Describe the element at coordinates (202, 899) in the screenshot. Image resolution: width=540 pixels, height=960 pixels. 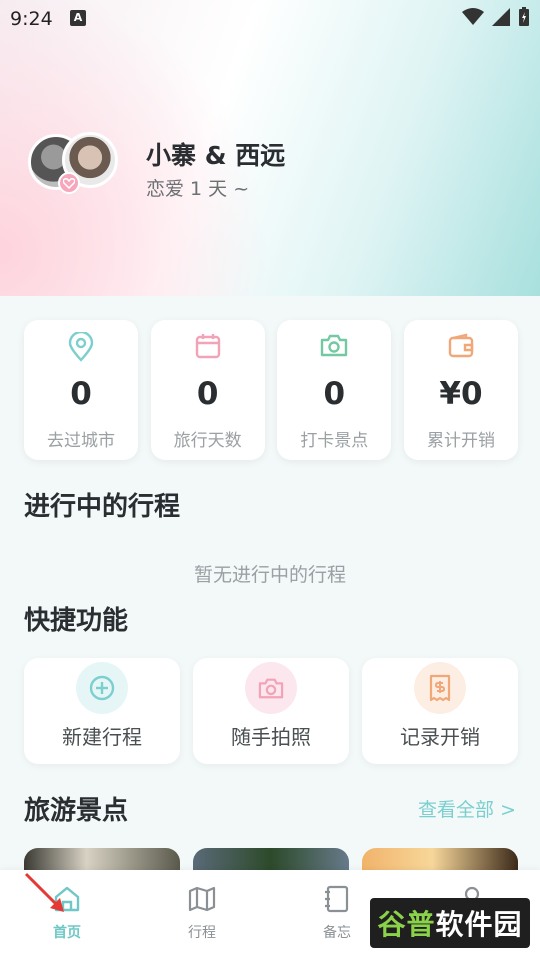
I see `map-icon` at that location.